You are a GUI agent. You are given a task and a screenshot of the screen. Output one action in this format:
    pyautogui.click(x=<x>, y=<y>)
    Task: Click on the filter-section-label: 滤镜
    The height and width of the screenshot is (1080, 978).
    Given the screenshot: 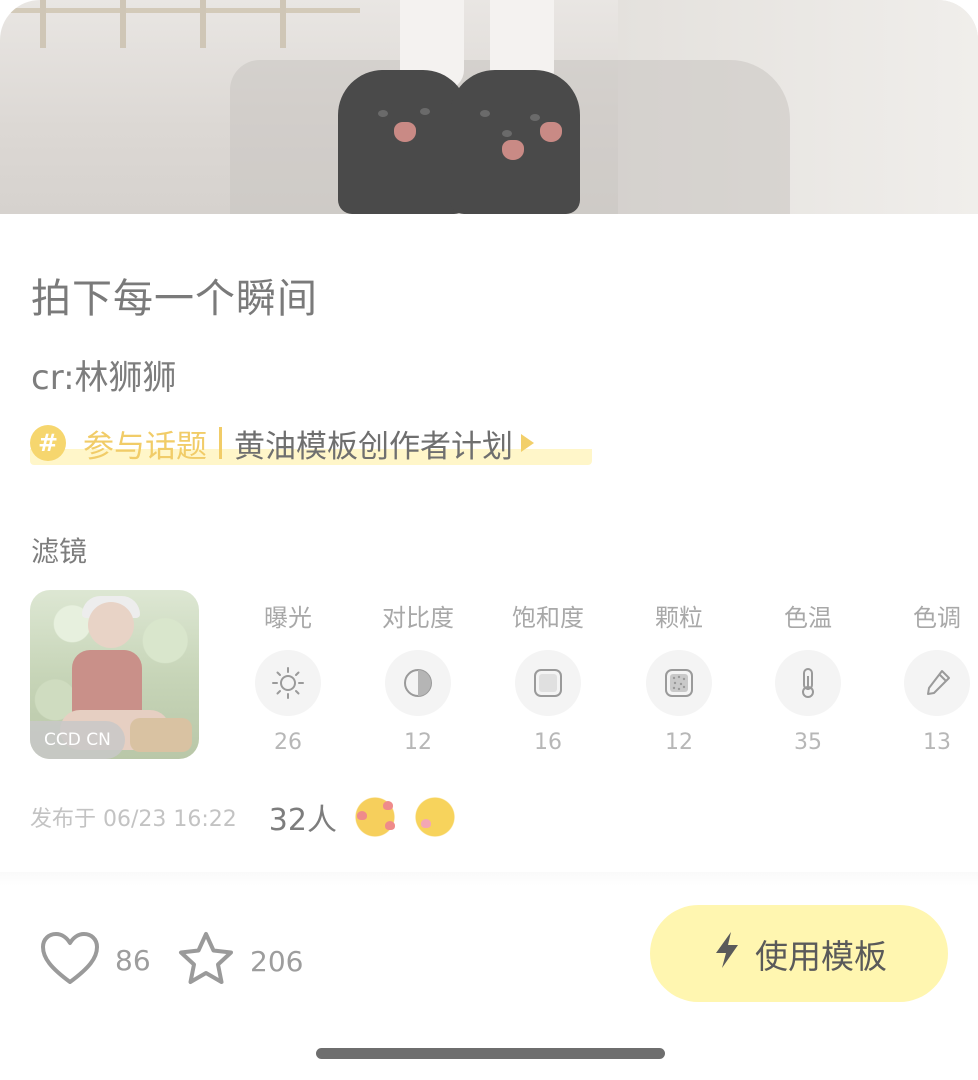 What is the action you would take?
    pyautogui.click(x=59, y=551)
    